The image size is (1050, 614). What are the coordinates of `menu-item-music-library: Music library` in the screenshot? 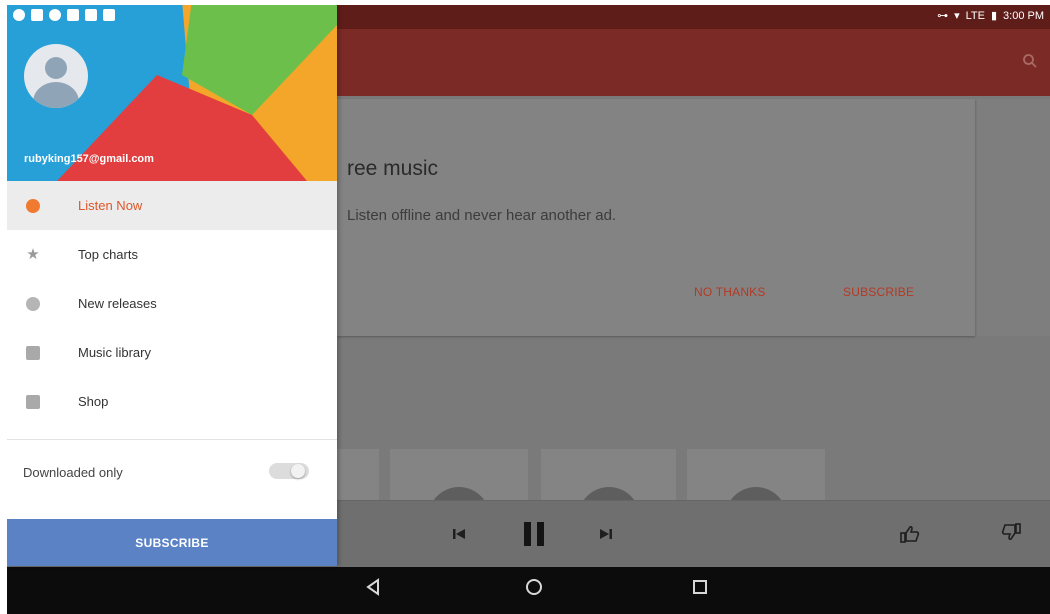 It's located at (172, 352).